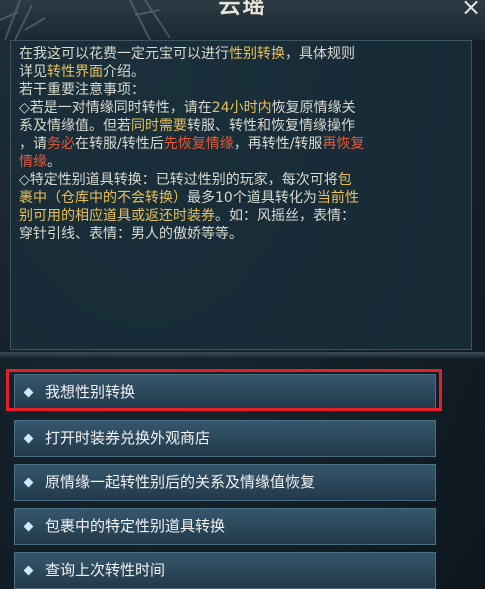 This screenshot has height=589, width=485. Describe the element at coordinates (119, 144) in the screenshot. I see `description-segment: 在转服/转性后` at that location.